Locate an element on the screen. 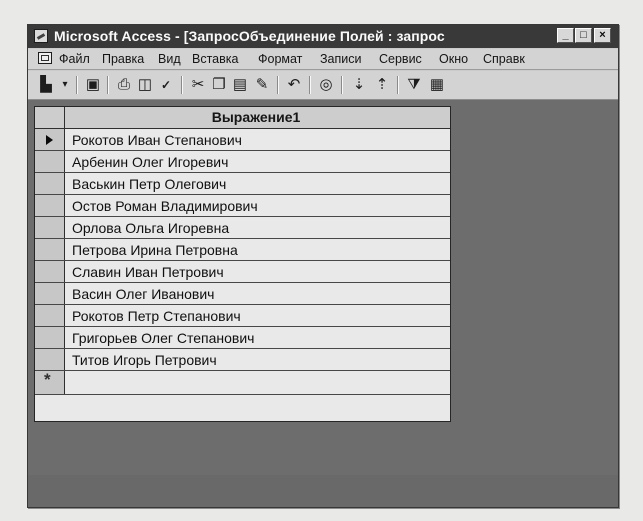 The width and height of the screenshot is (643, 521). maximize-button: □ is located at coordinates (583, 35).